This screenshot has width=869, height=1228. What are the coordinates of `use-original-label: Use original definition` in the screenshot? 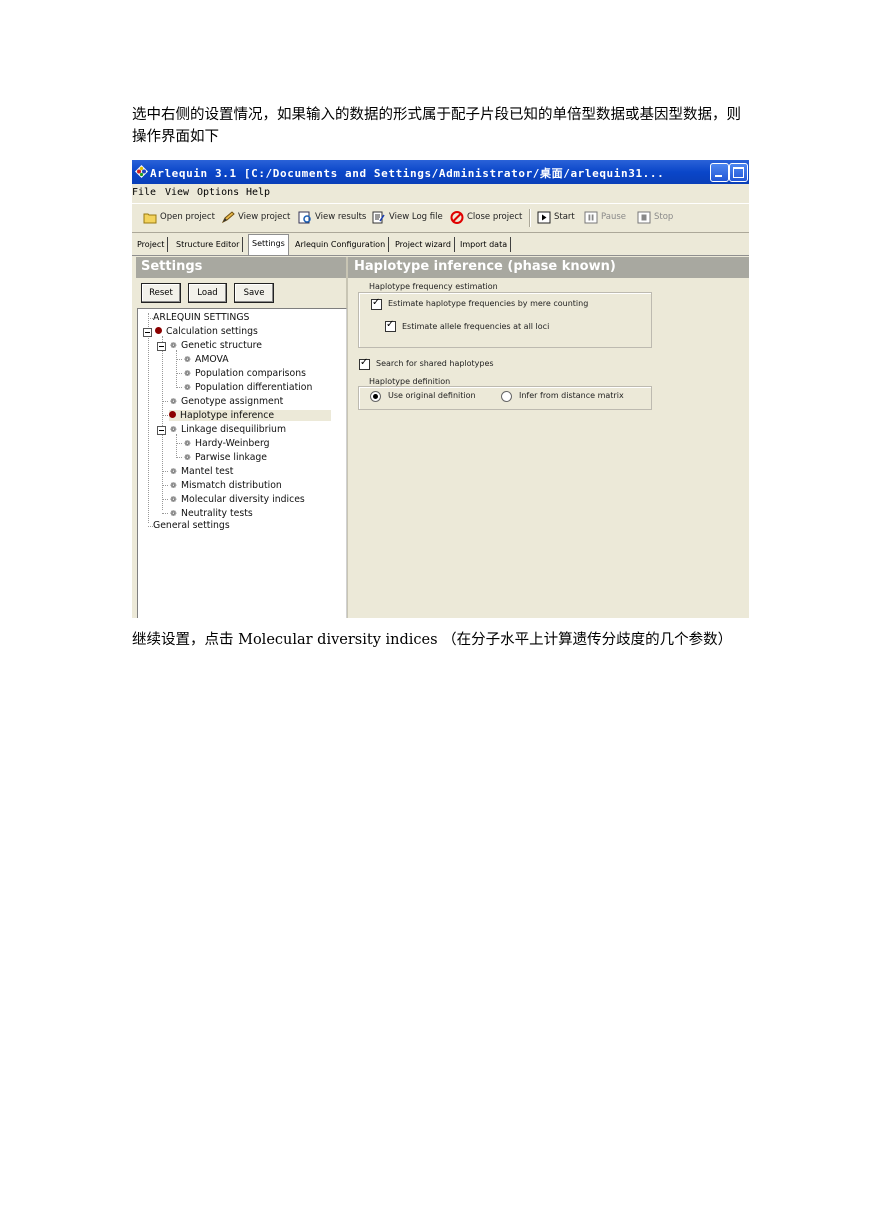 It's located at (432, 395).